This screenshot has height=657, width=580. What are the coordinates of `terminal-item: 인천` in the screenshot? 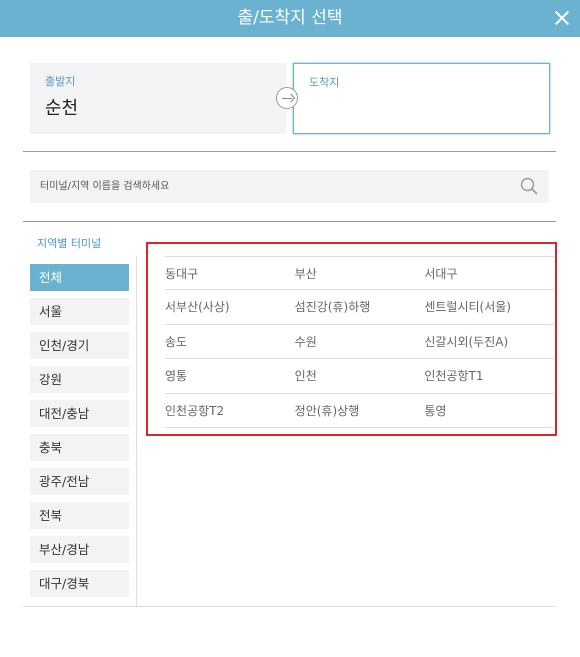 It's located at (360, 375).